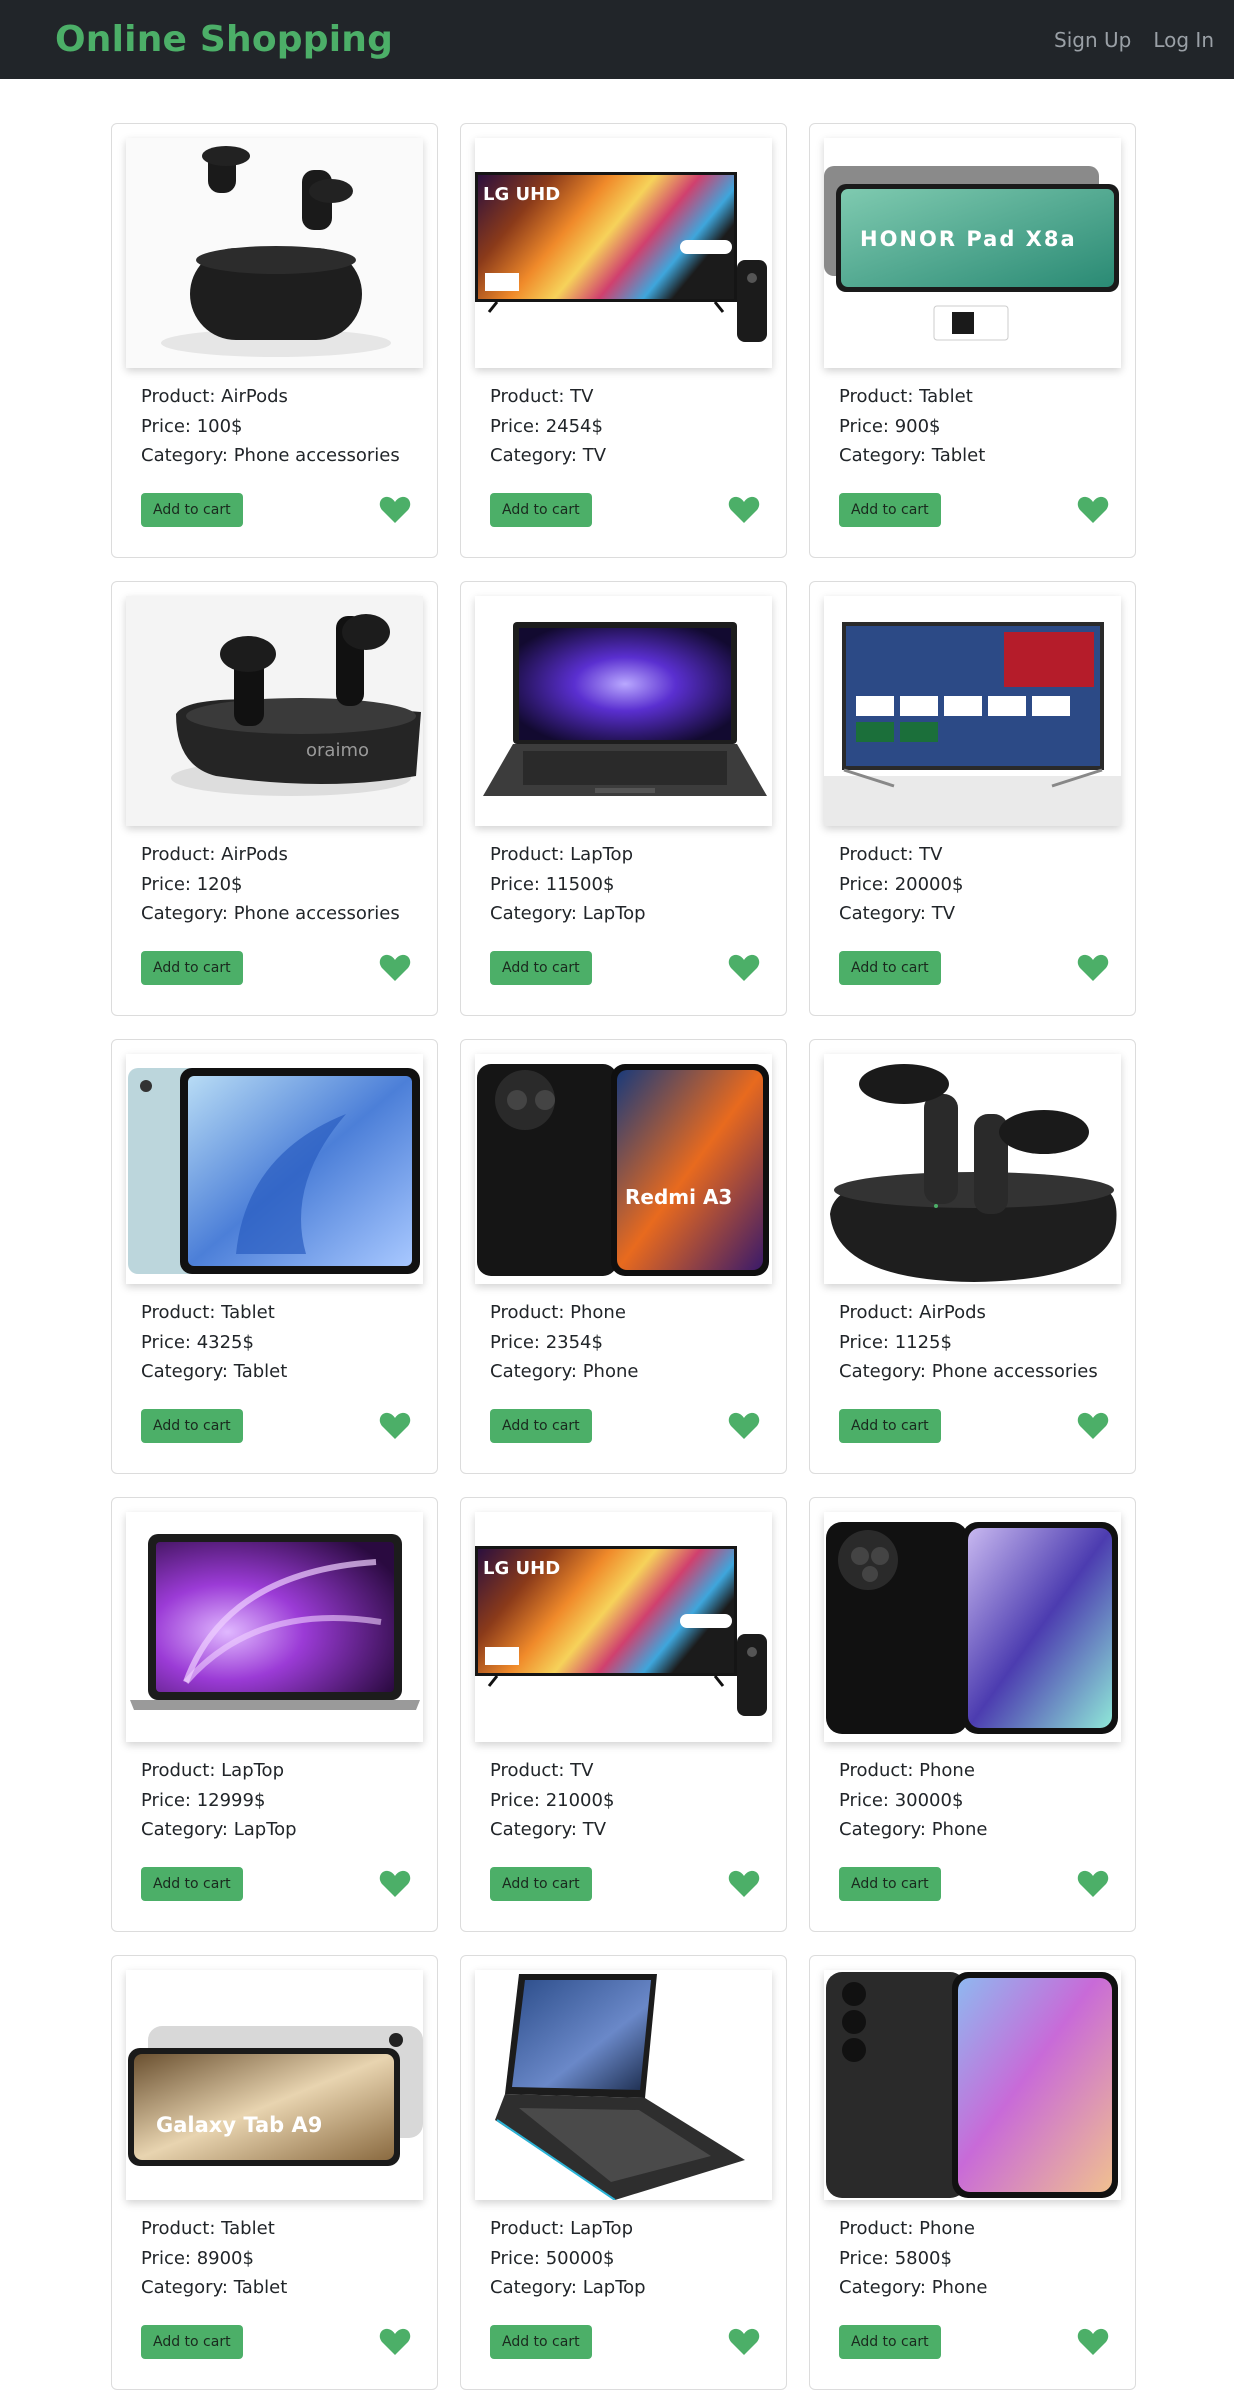 Image resolution: width=1234 pixels, height=2390 pixels. What do you see at coordinates (617, 39) in the screenshot?
I see `navbar: Online Shopping Sign Up Log In` at bounding box center [617, 39].